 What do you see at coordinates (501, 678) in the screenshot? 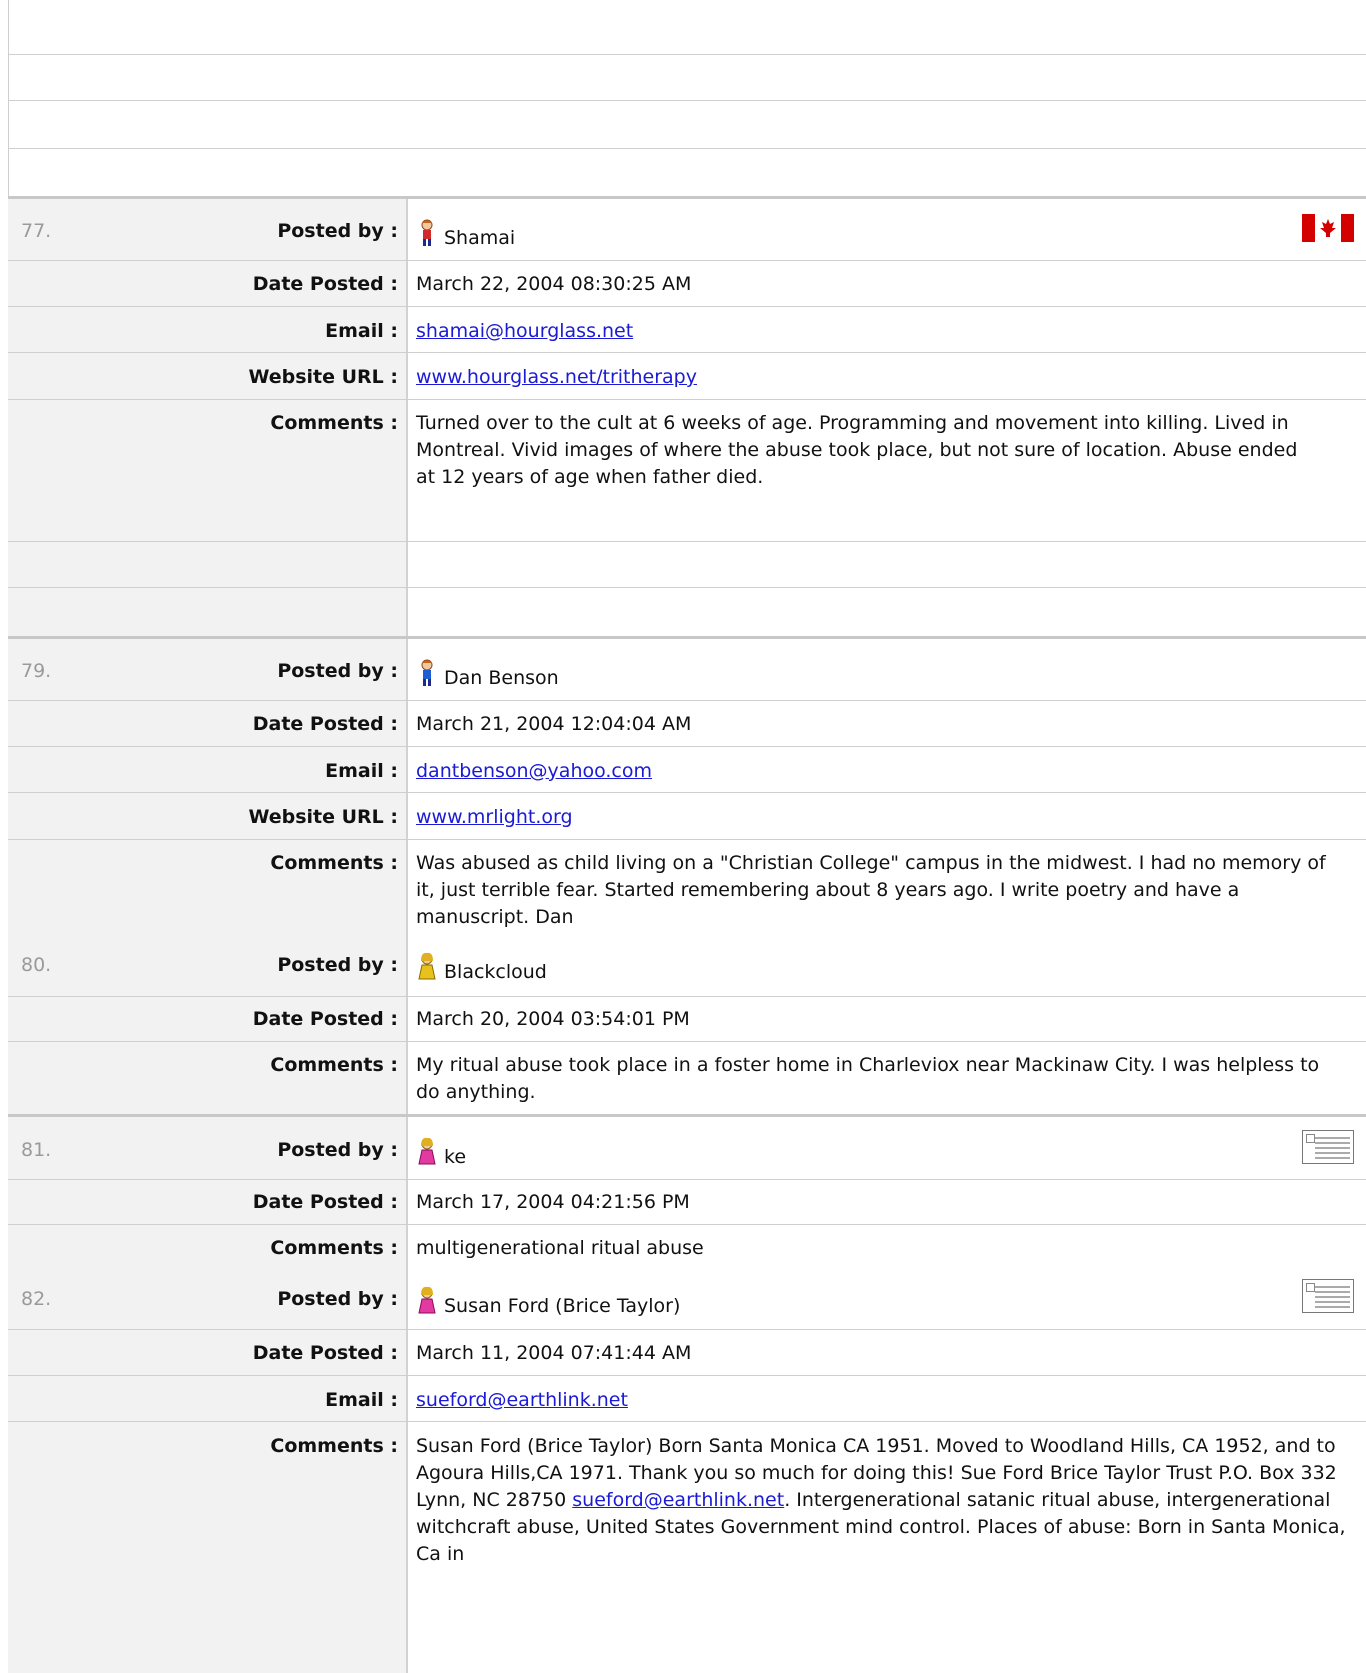
I see `poster-name: Dan Benson` at bounding box center [501, 678].